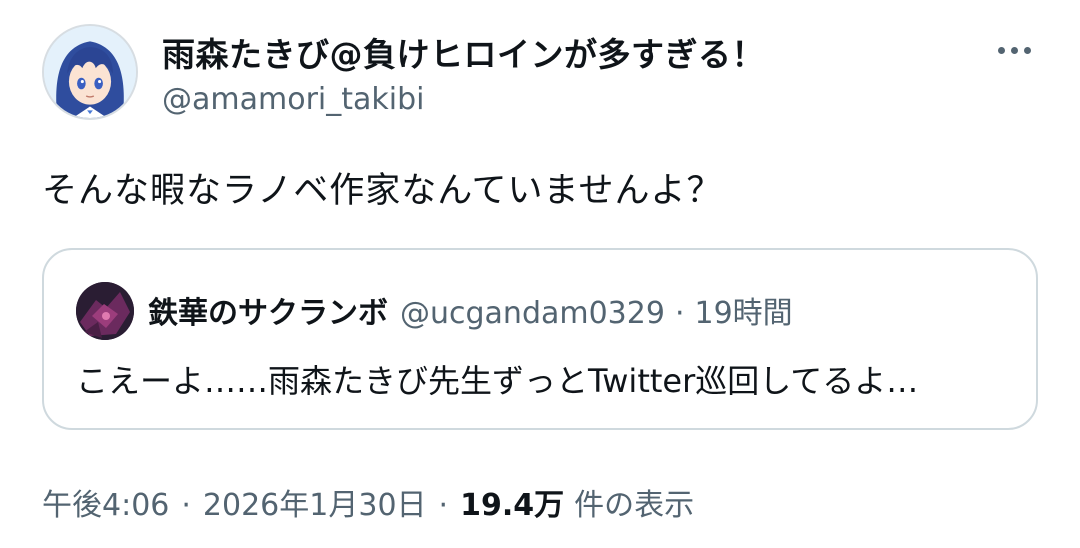  Describe the element at coordinates (293, 99) in the screenshot. I see `author-handle: @amamori_takibi` at that location.